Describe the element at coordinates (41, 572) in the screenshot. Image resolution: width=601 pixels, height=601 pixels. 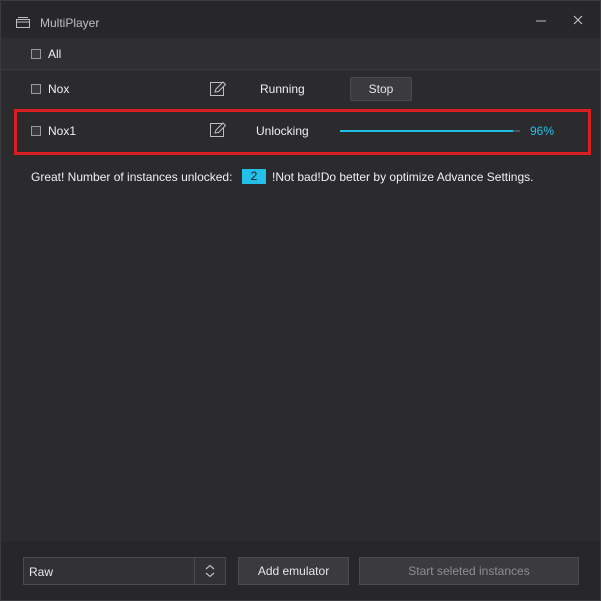
I see `mode-select-value: Raw` at that location.